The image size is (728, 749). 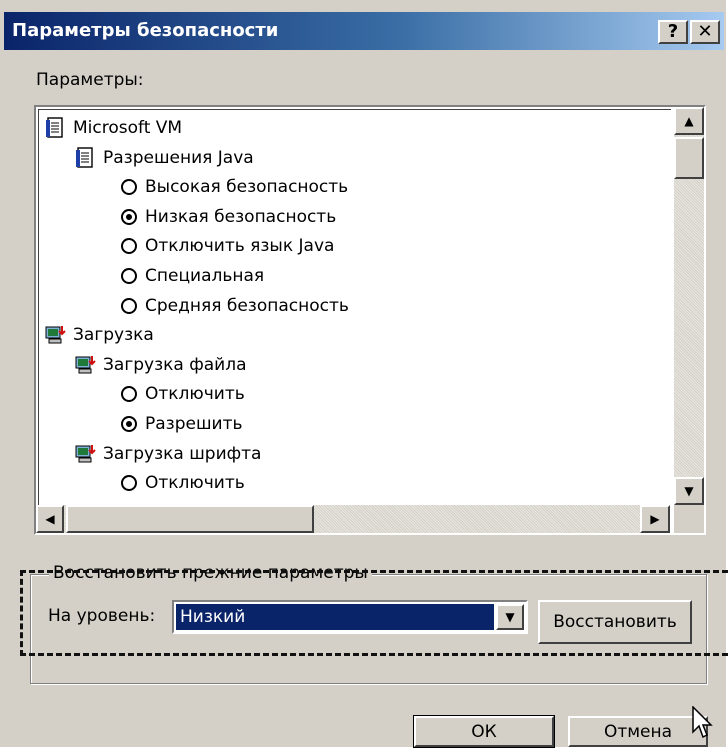 What do you see at coordinates (335, 617) in the screenshot?
I see `level-select-value: Низкий` at bounding box center [335, 617].